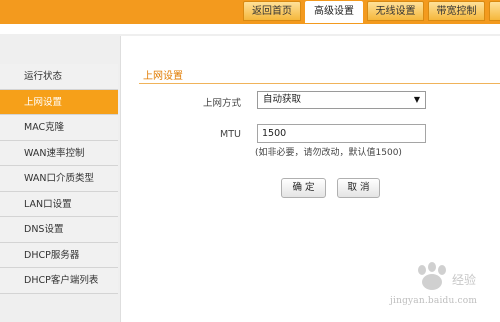 The image size is (500, 322). I want to click on tab-wireless-settings: 无线设置, so click(395, 11).